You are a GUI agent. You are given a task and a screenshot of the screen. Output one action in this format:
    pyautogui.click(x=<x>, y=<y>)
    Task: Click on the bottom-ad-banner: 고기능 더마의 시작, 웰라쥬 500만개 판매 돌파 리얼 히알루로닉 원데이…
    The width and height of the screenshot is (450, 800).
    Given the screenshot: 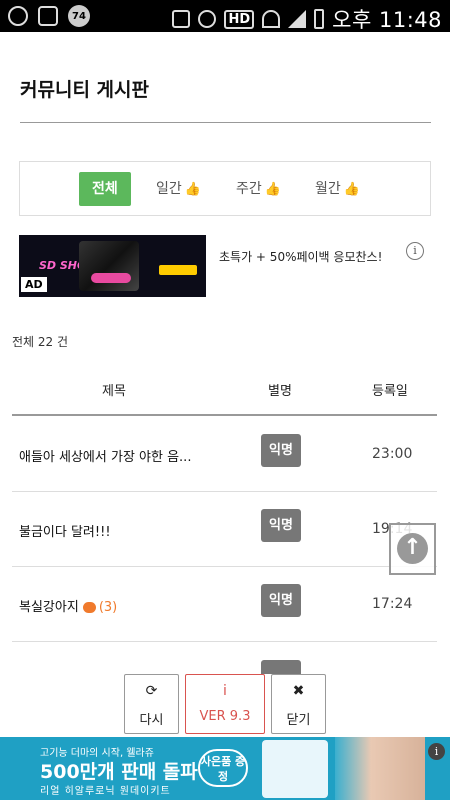 What is the action you would take?
    pyautogui.click(x=225, y=768)
    